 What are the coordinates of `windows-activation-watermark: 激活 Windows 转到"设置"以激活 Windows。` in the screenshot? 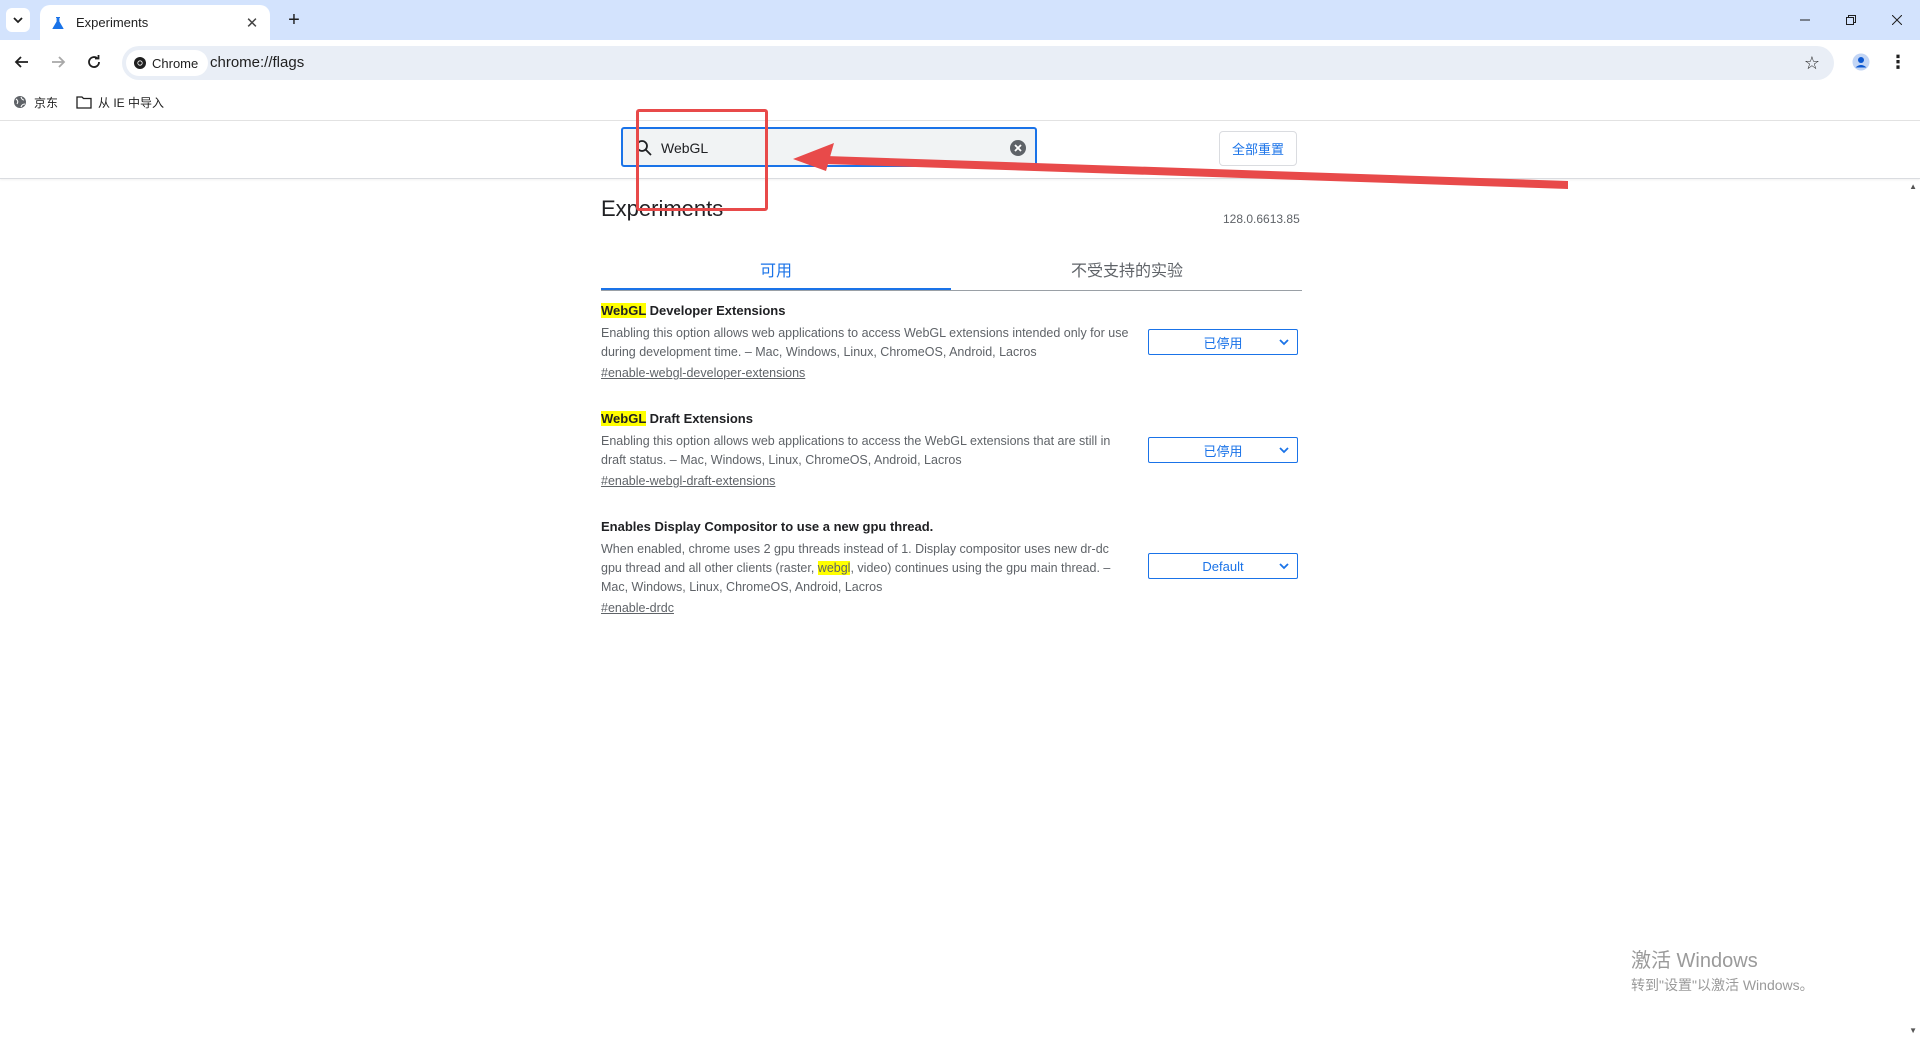 It's located at (1722, 969).